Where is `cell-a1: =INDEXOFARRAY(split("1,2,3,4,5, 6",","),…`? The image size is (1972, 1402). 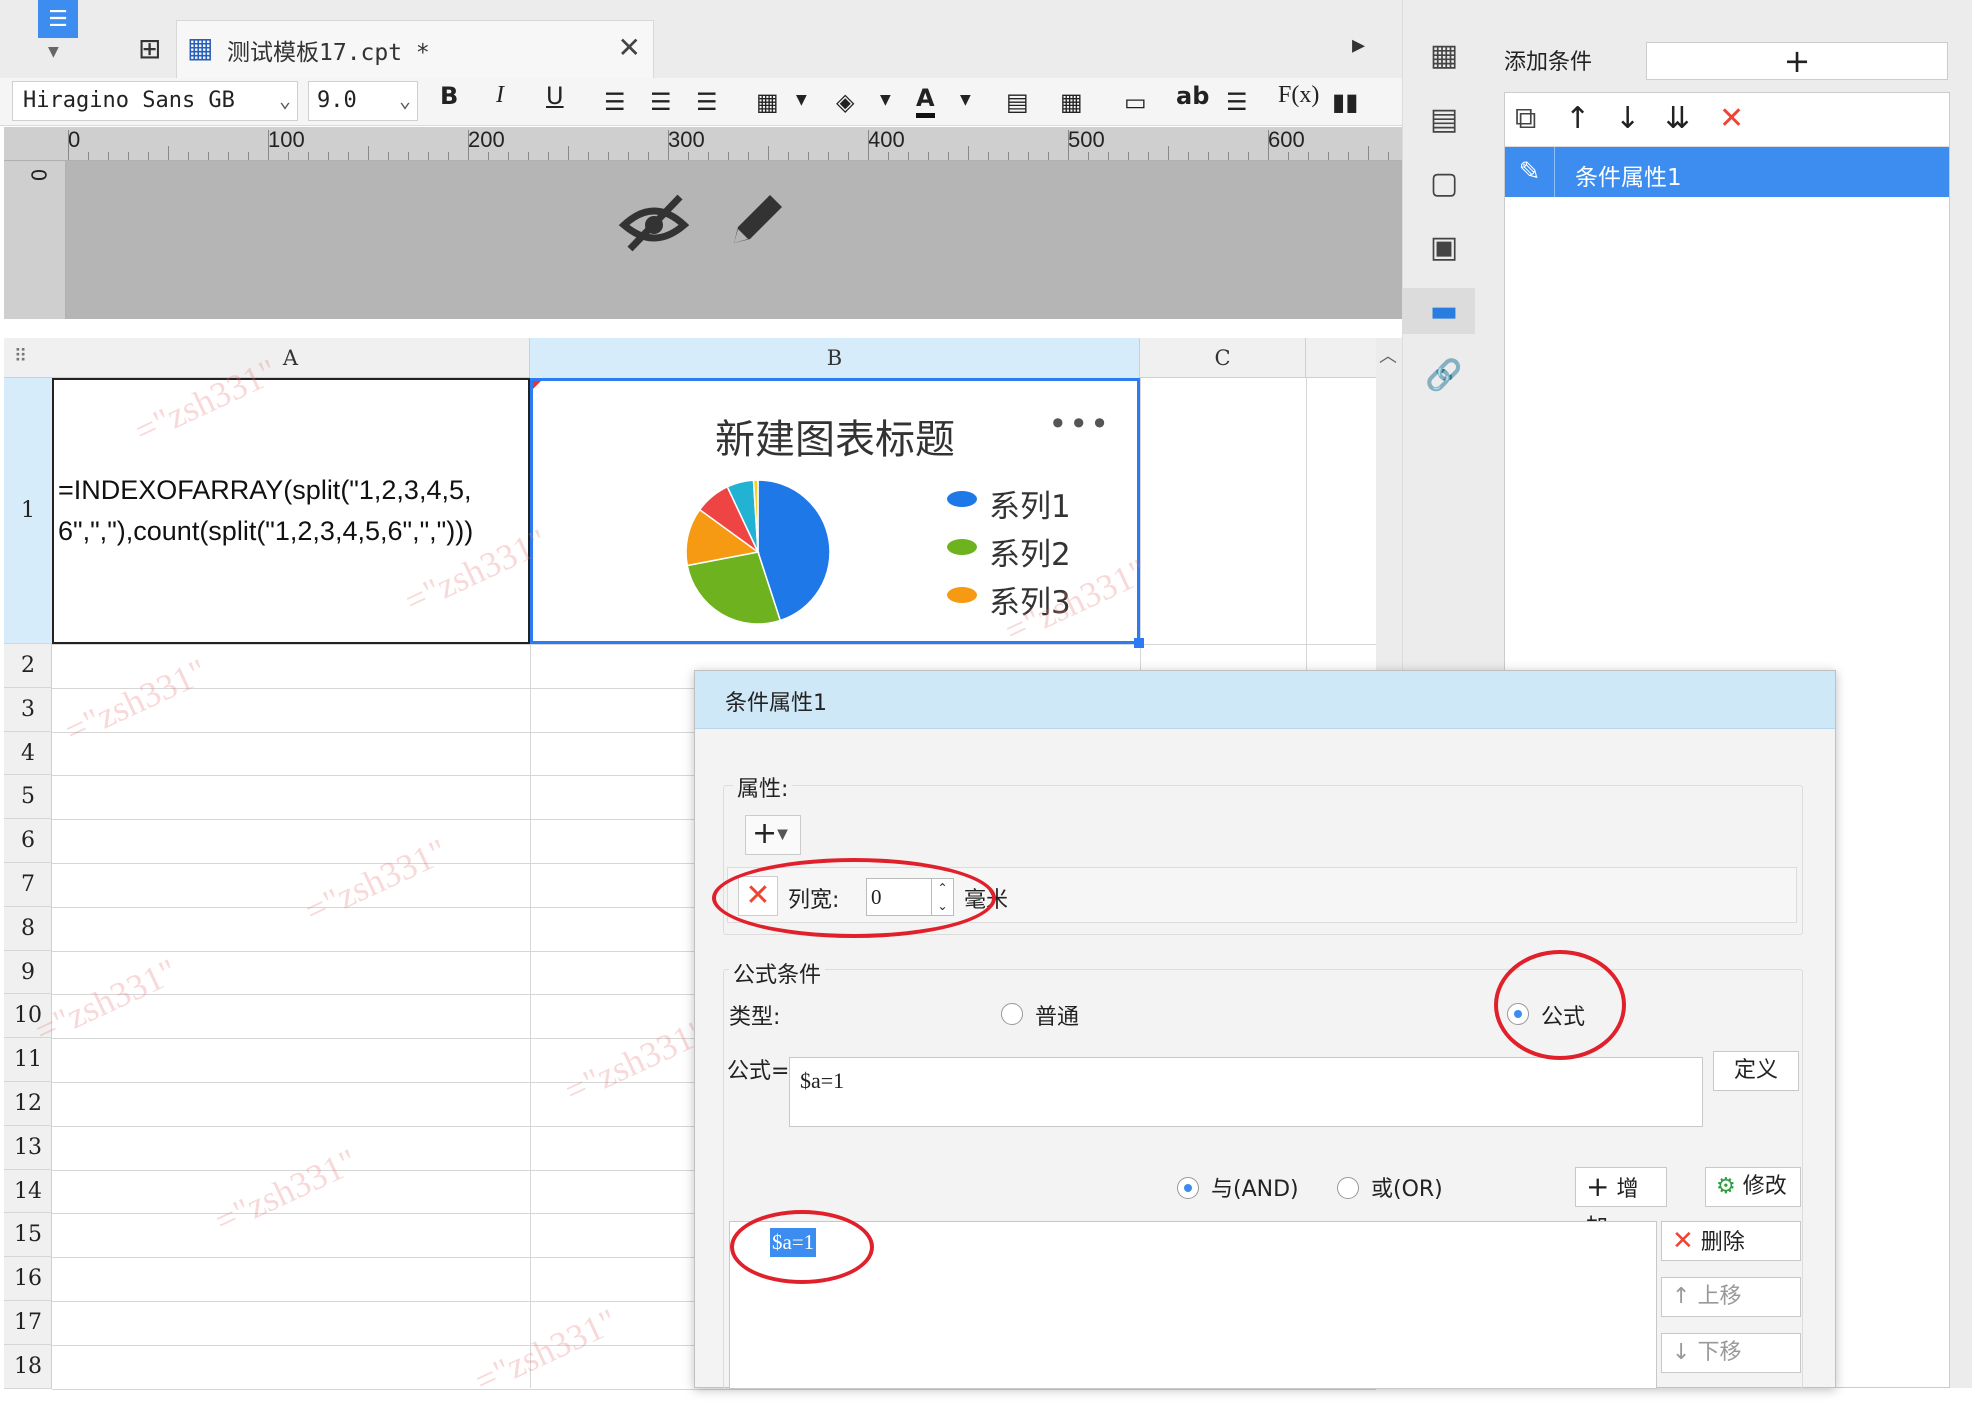
cell-a1: =INDEXOFARRAY(split("1,2,3,4,5, 6",","),… is located at coordinates (291, 511).